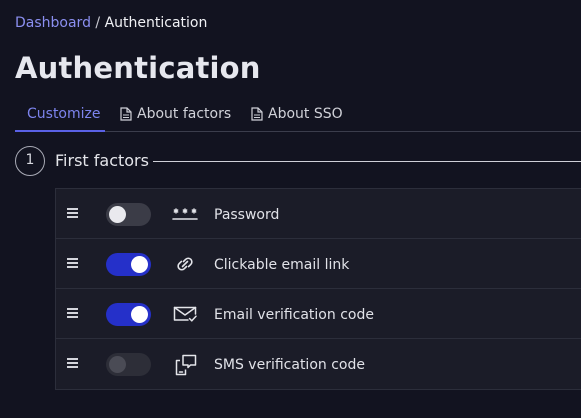  I want to click on password-asterisks-icon, so click(185, 214).